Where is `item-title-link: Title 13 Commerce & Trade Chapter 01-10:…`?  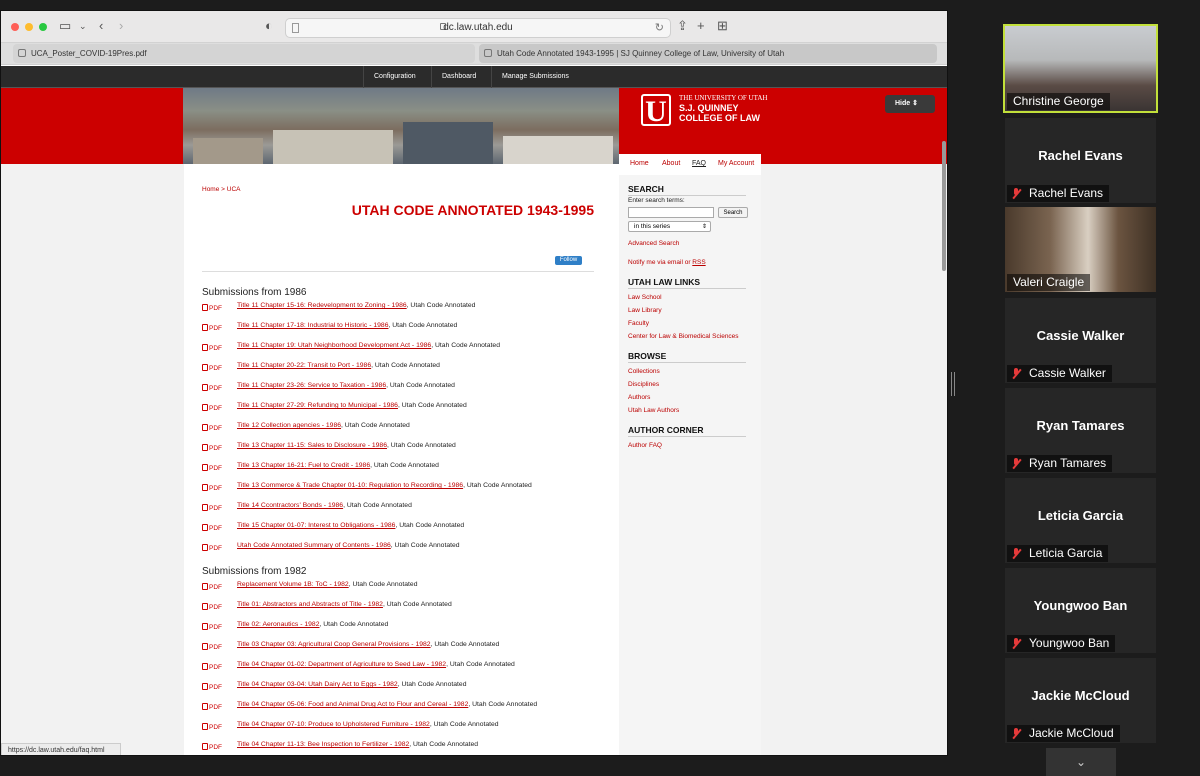
item-title-link: Title 13 Commerce & Trade Chapter 01-10:… is located at coordinates (350, 485).